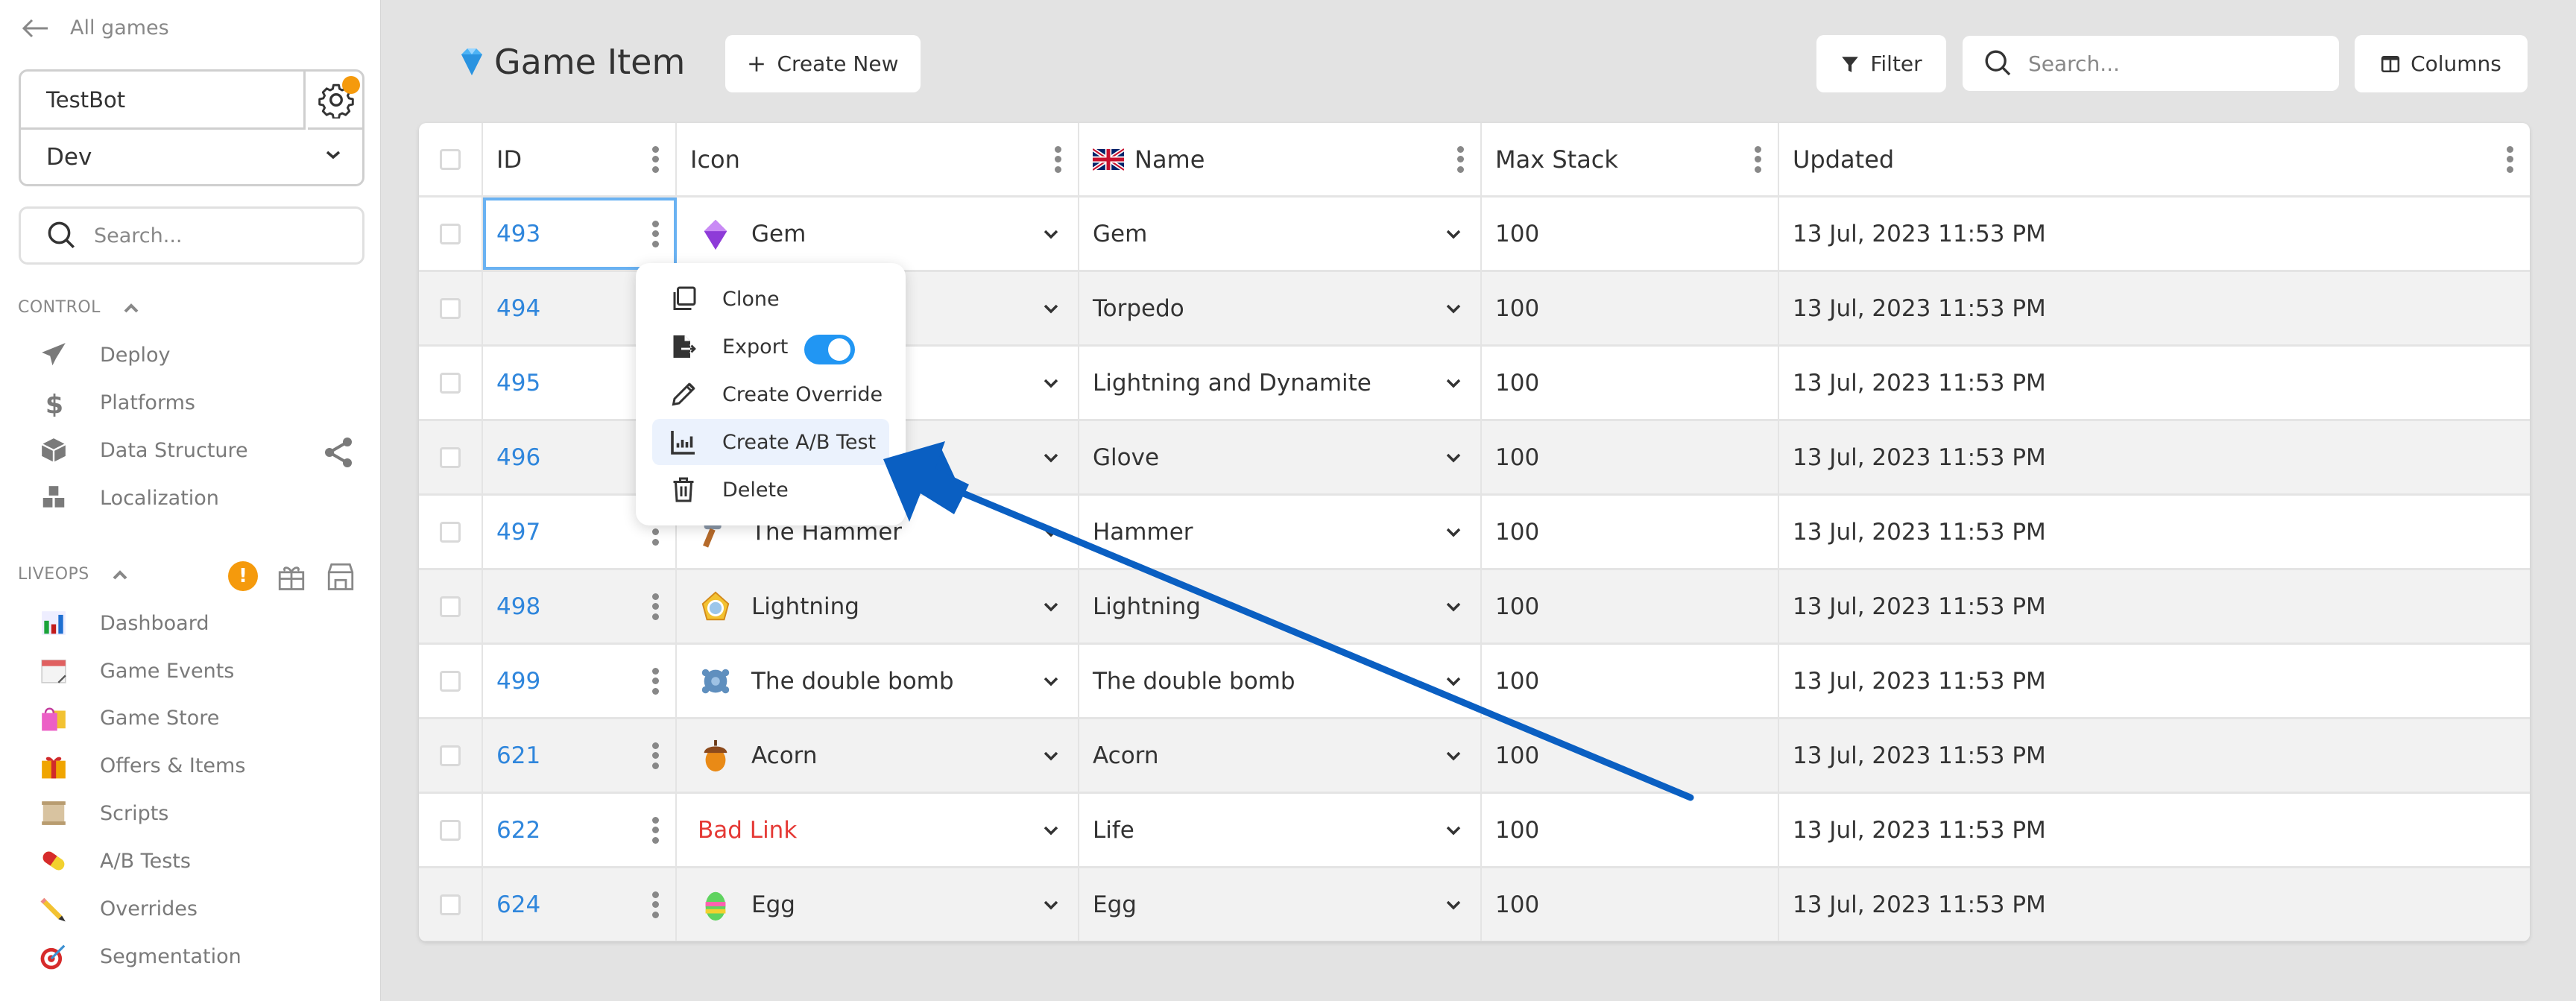  Describe the element at coordinates (217, 235) in the screenshot. I see `sidebar-search-input` at that location.